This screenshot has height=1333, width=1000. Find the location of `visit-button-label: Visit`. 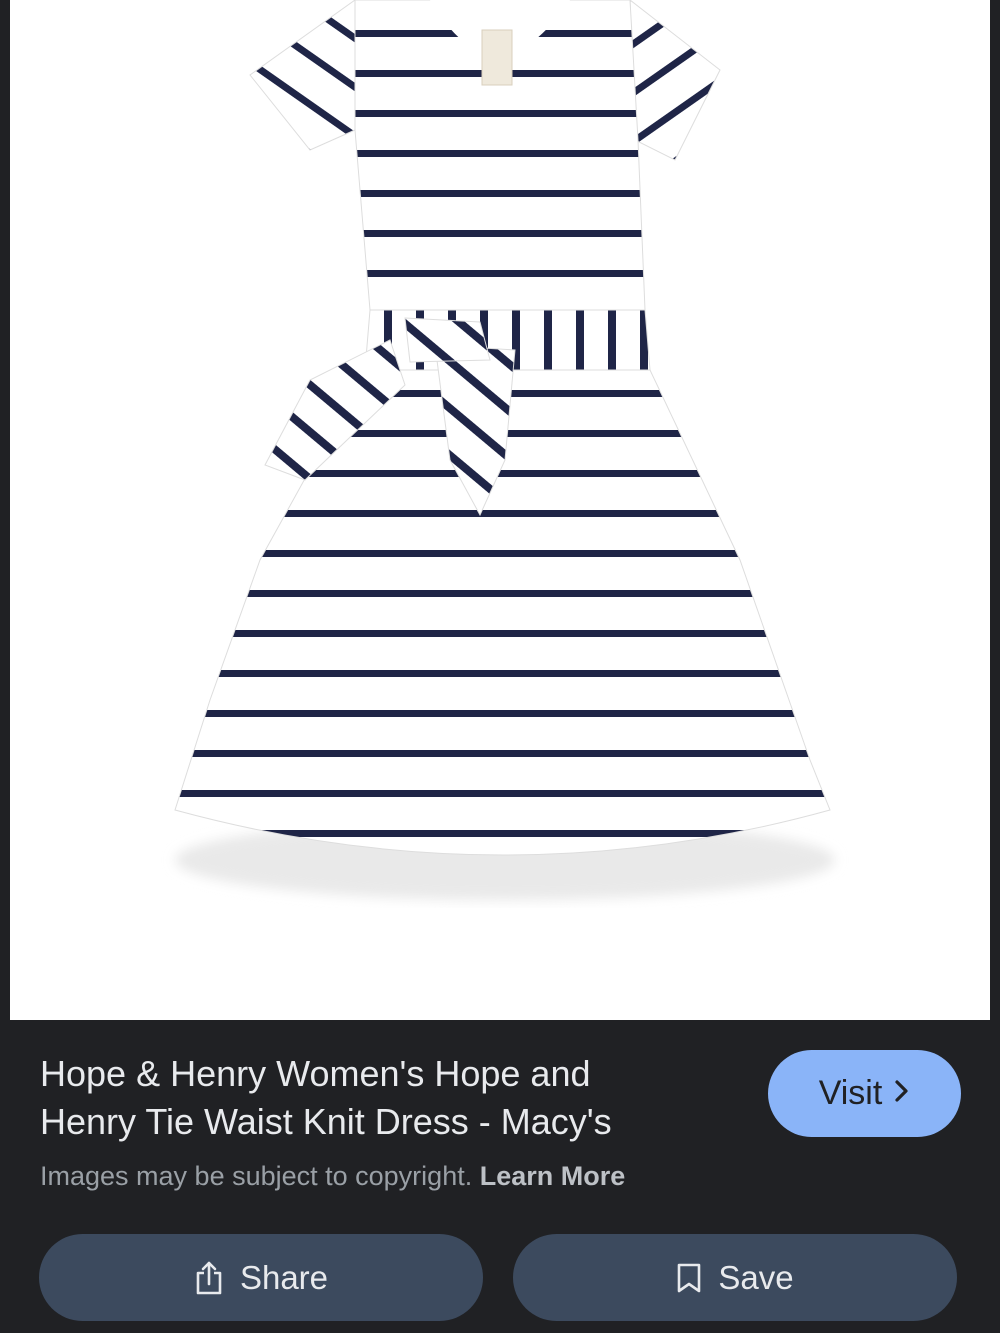

visit-button-label: Visit is located at coordinates (850, 1093).